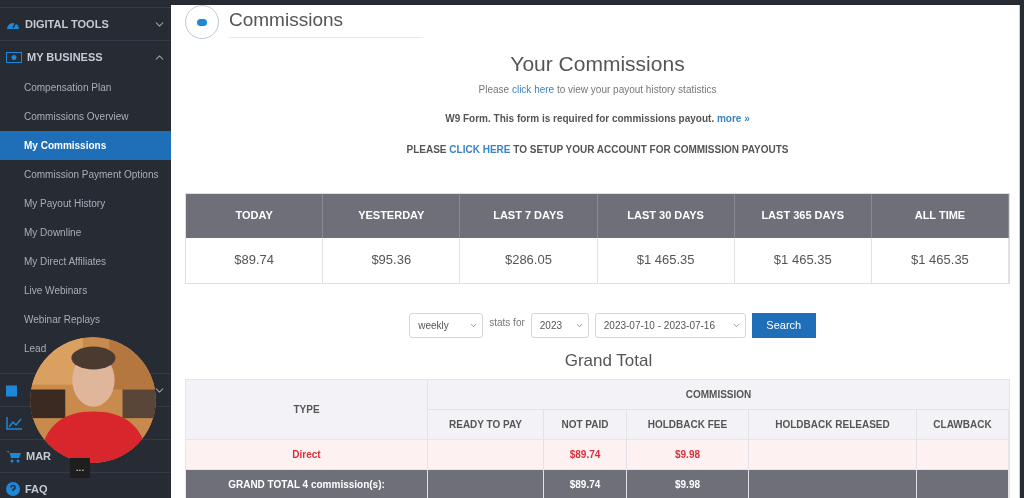 The image size is (1024, 498). Describe the element at coordinates (254, 216) in the screenshot. I see `column-header: TODAY` at that location.